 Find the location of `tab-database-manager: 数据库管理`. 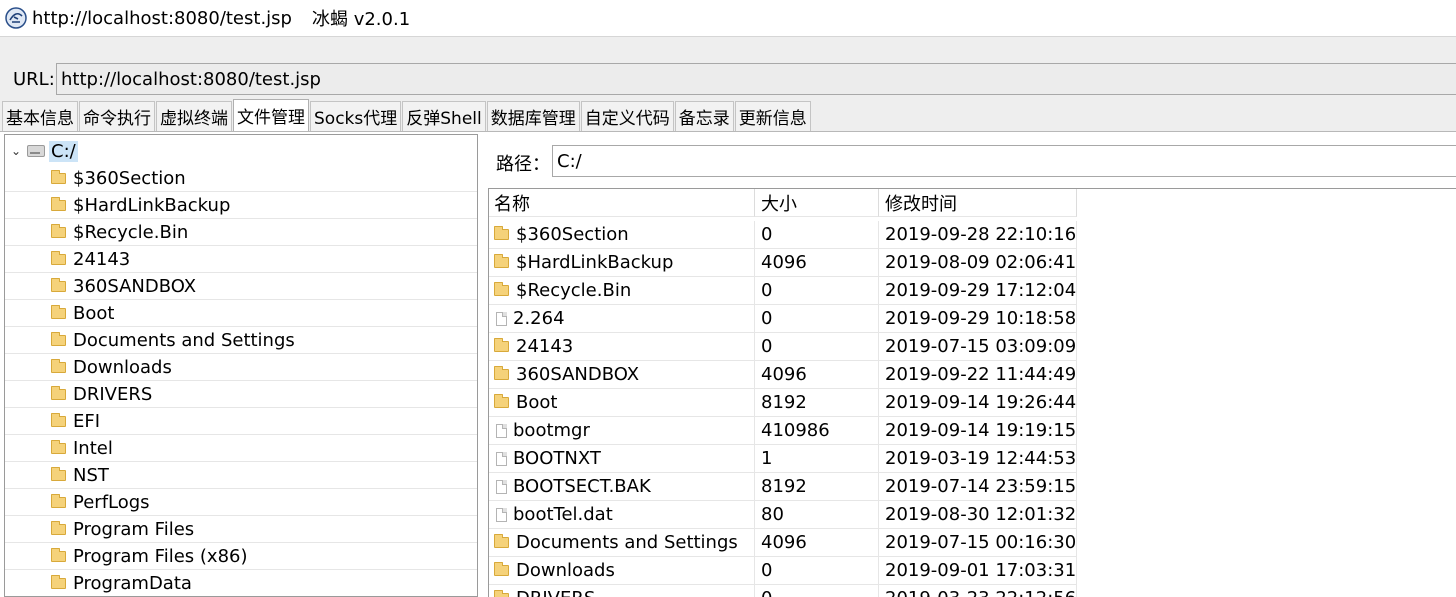

tab-database-manager: 数据库管理 is located at coordinates (533, 116).